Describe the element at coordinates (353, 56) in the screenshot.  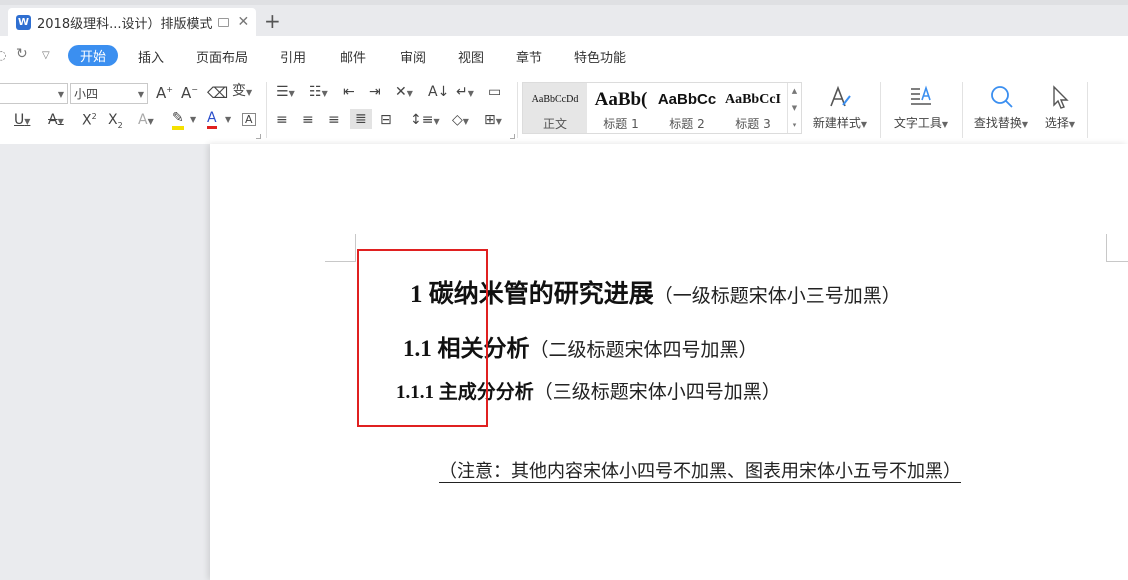
I see `menu-tab-mailings: 邮件` at that location.